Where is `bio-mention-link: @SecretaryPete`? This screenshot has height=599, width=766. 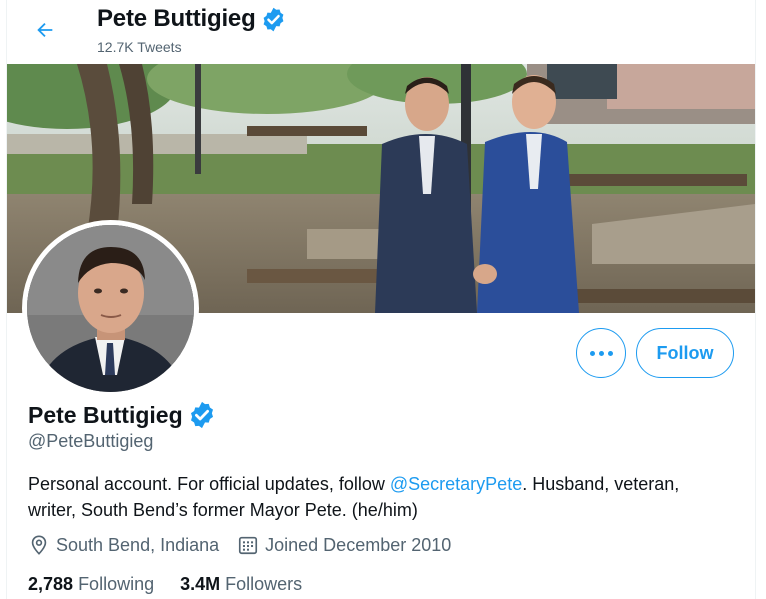
bio-mention-link: @SecretaryPete is located at coordinates (456, 484).